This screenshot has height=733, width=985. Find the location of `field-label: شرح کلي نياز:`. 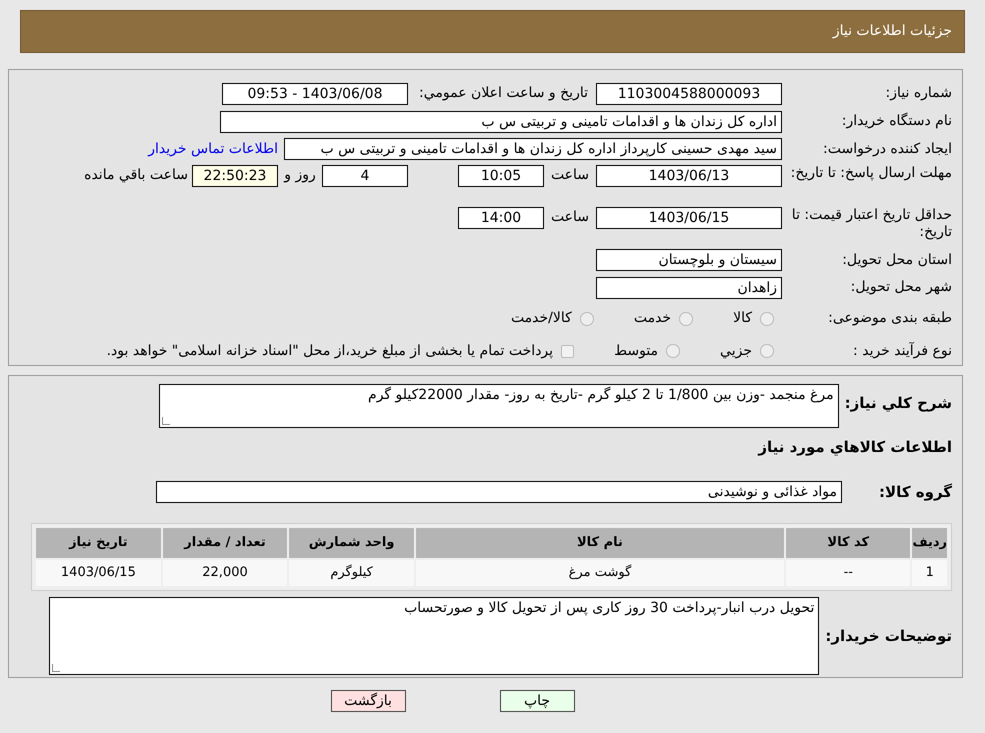

field-label: شرح کلي نياز: is located at coordinates (898, 403).